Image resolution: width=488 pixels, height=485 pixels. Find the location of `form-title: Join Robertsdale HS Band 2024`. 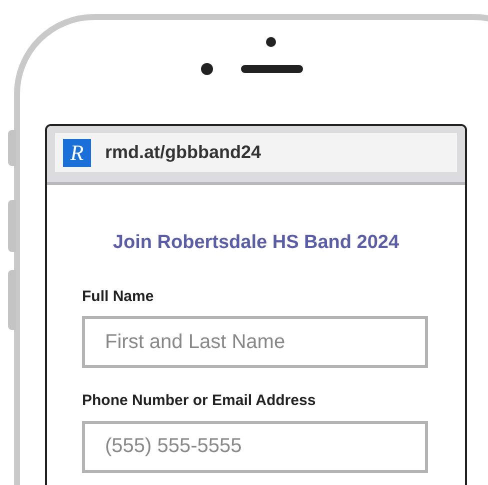

form-title: Join Robertsdale HS Band 2024 is located at coordinates (256, 243).